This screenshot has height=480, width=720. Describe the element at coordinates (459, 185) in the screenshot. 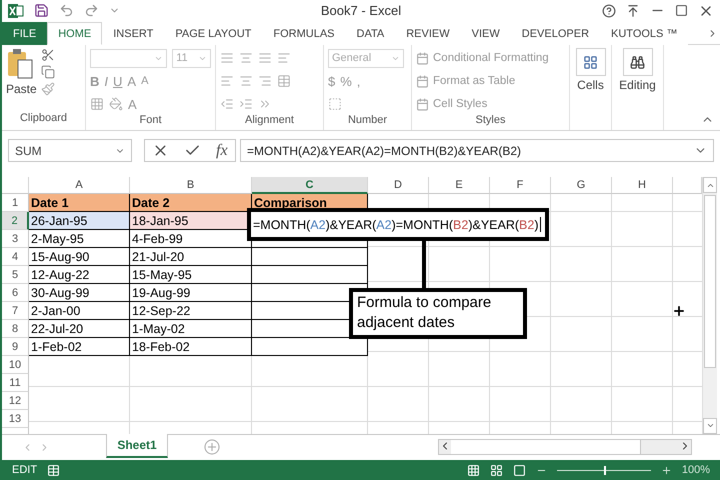

I see `column-header: E` at that location.